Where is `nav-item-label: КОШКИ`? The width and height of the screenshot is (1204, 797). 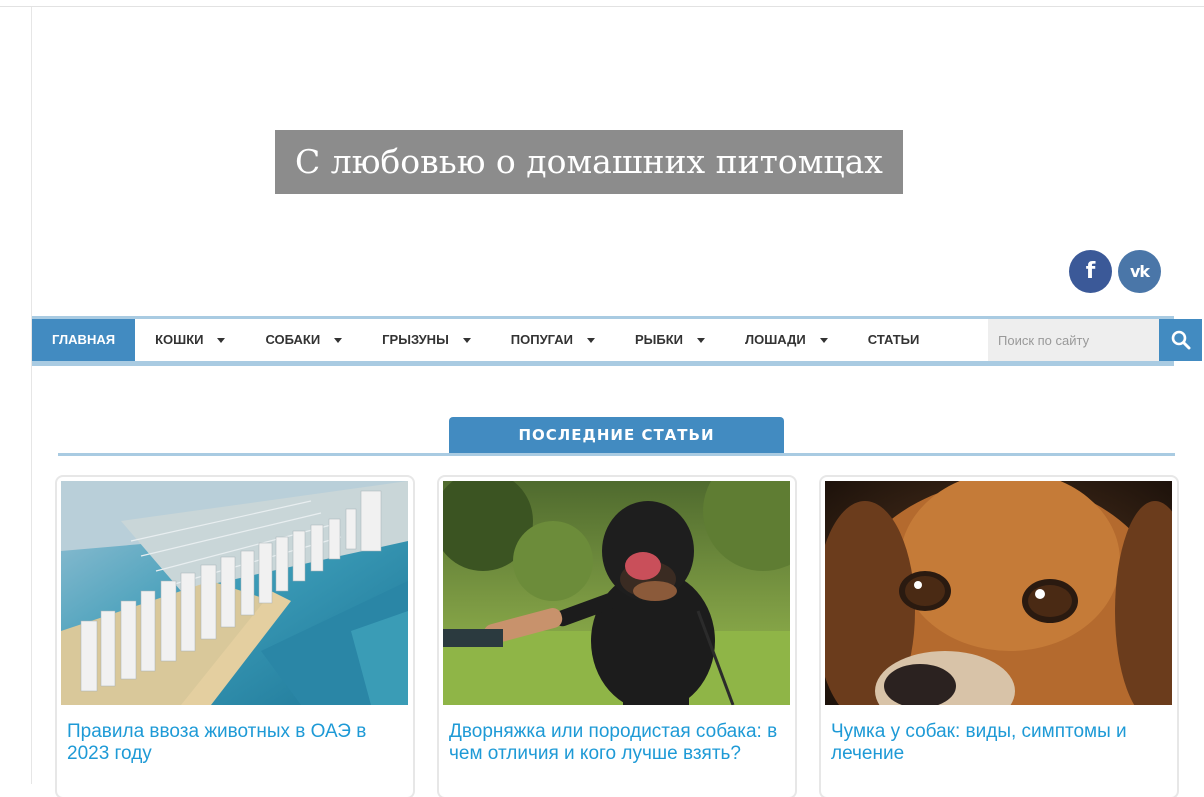 nav-item-label: КОШКИ is located at coordinates (179, 339).